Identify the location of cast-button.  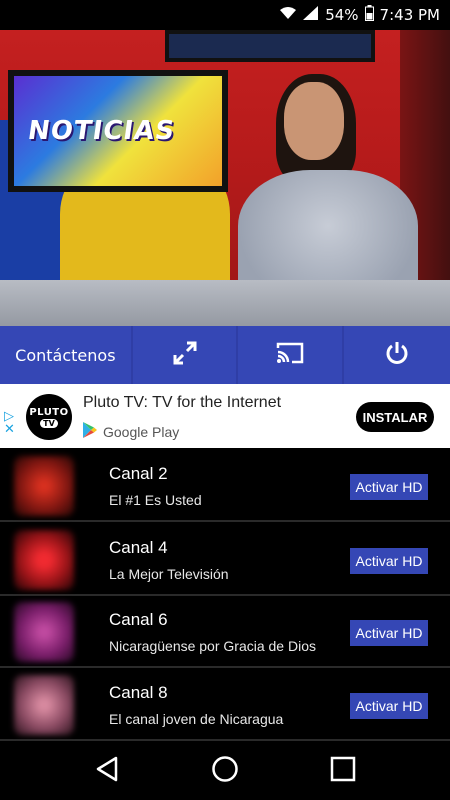
(290, 355).